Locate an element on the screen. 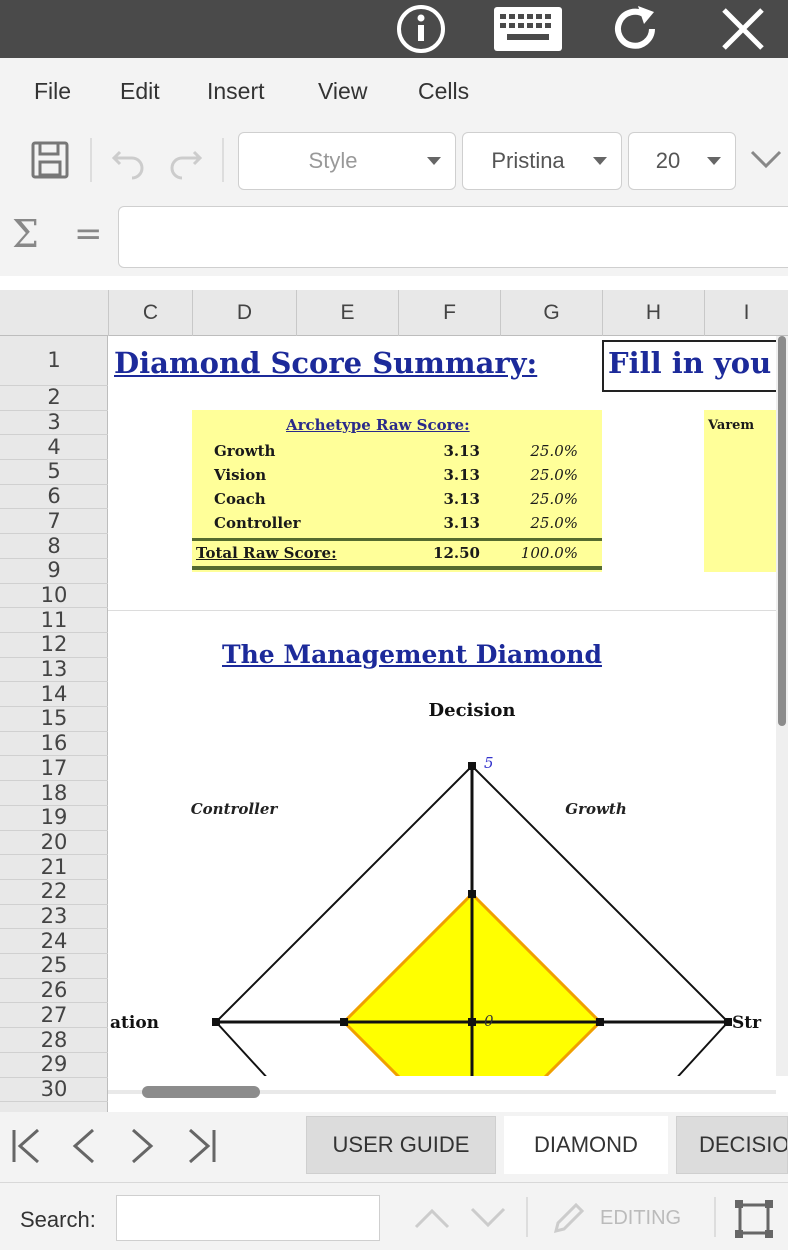 This screenshot has width=788, height=1250. row-header: 12 is located at coordinates (54, 645).